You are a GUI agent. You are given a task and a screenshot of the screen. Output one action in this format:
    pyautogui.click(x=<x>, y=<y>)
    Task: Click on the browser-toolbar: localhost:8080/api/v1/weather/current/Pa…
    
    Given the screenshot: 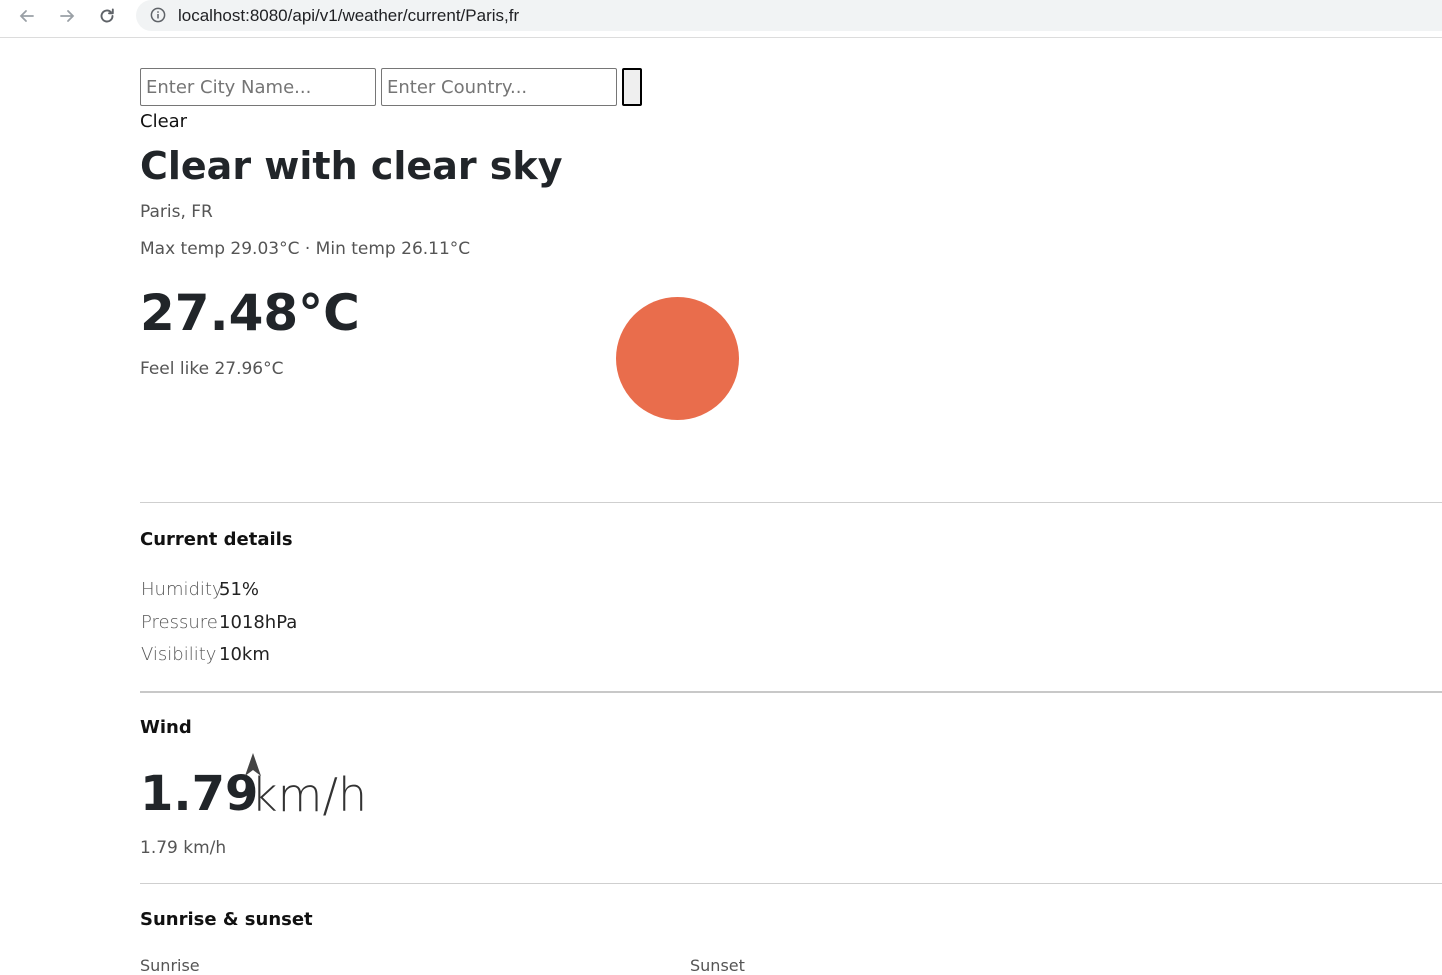 What is the action you would take?
    pyautogui.click(x=721, y=19)
    